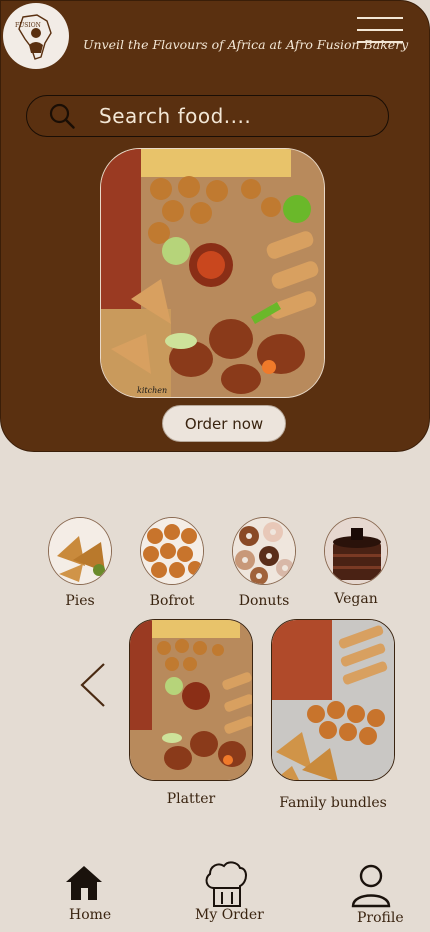 The height and width of the screenshot is (932, 430). I want to click on category-donuts: Donuts, so click(264, 563).